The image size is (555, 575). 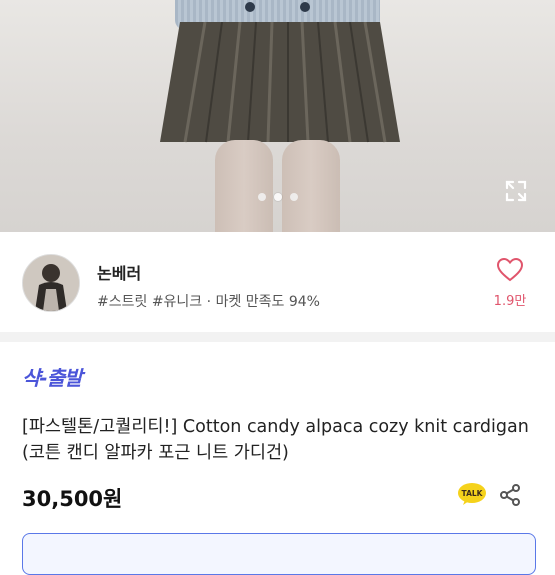 I want to click on skirt-graphic, so click(x=280, y=82).